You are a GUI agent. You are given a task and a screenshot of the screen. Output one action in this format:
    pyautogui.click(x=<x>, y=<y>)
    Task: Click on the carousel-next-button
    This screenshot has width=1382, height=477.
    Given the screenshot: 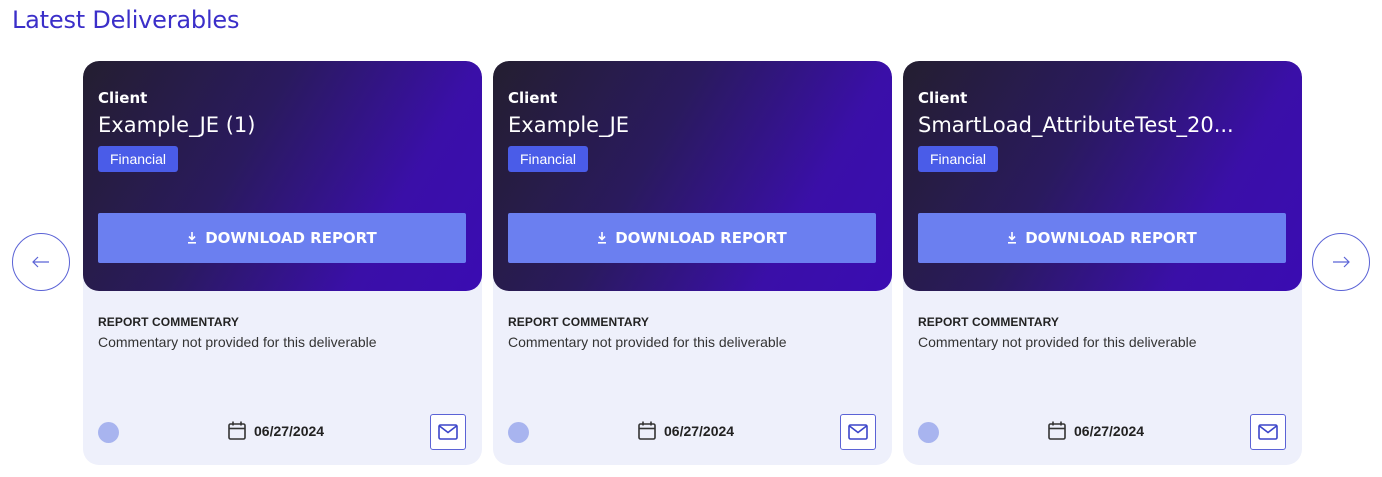 What is the action you would take?
    pyautogui.click(x=1341, y=262)
    